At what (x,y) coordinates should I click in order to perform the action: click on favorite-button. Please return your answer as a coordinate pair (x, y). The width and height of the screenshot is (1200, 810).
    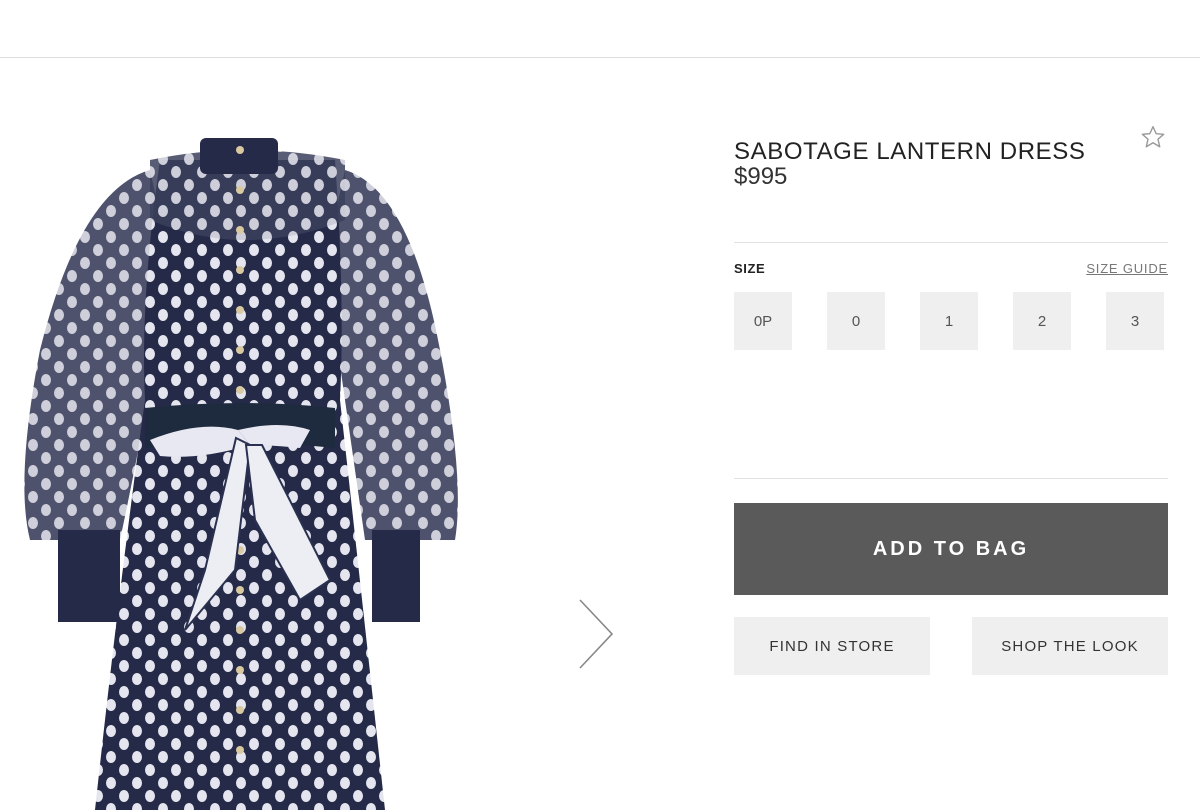
    Looking at the image, I should click on (1153, 137).